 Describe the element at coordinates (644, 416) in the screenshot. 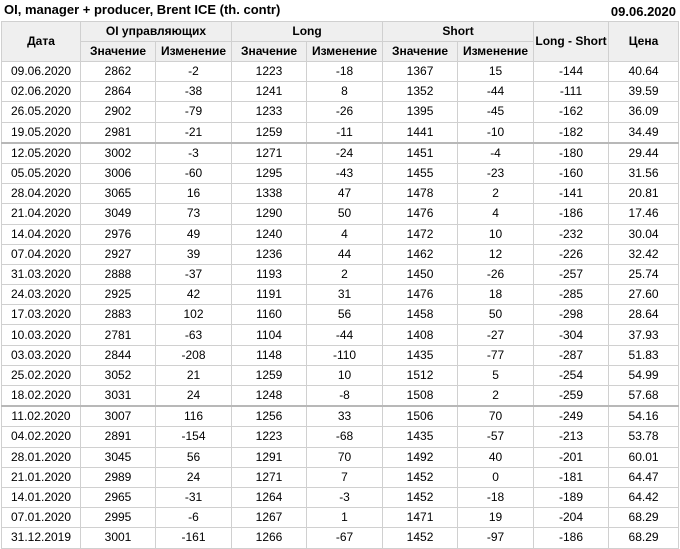

I see `cell-price: 54.16` at that location.